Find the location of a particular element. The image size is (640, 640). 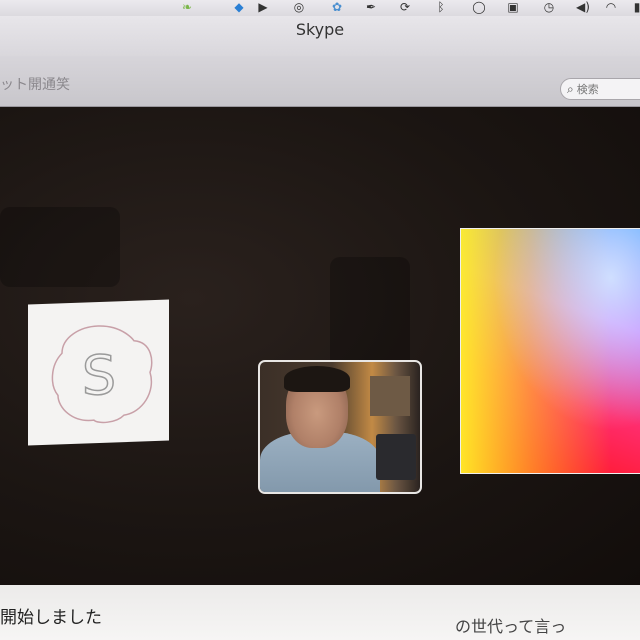

window-title: Skype is located at coordinates (320, 29).